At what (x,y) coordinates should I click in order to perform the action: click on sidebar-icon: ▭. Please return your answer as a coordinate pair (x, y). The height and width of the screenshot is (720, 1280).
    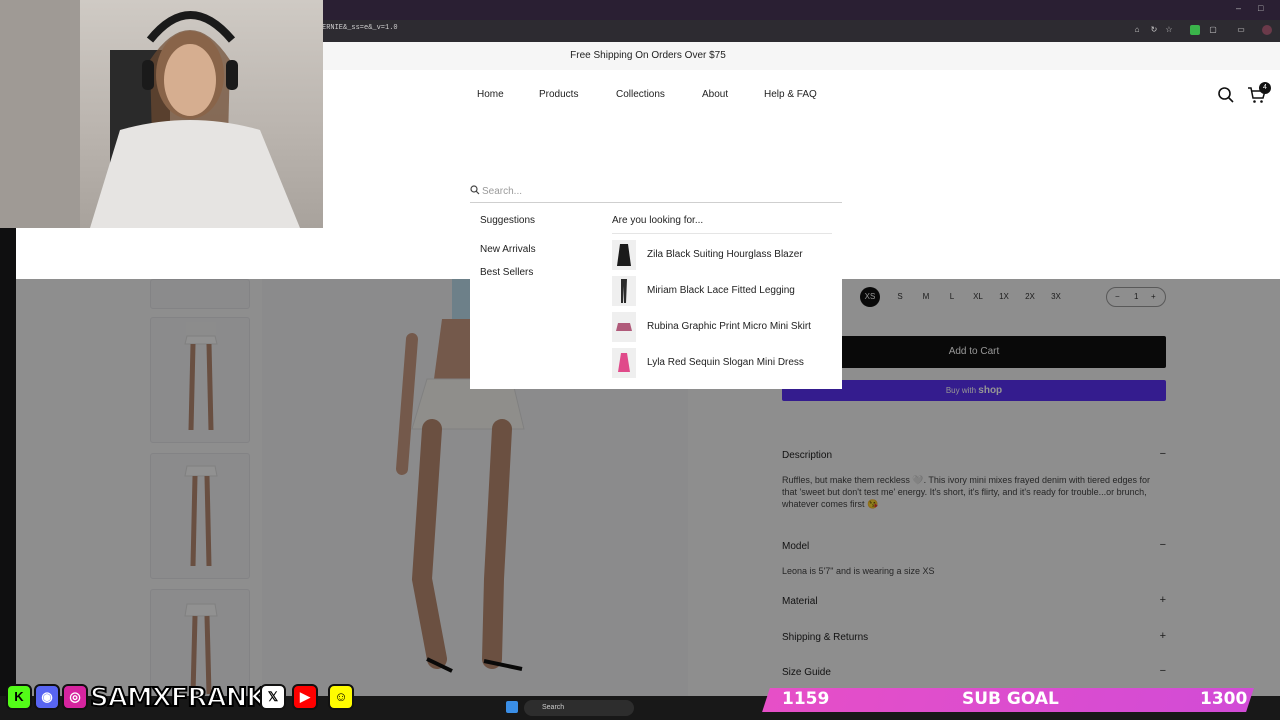
    Looking at the image, I should click on (1241, 30).